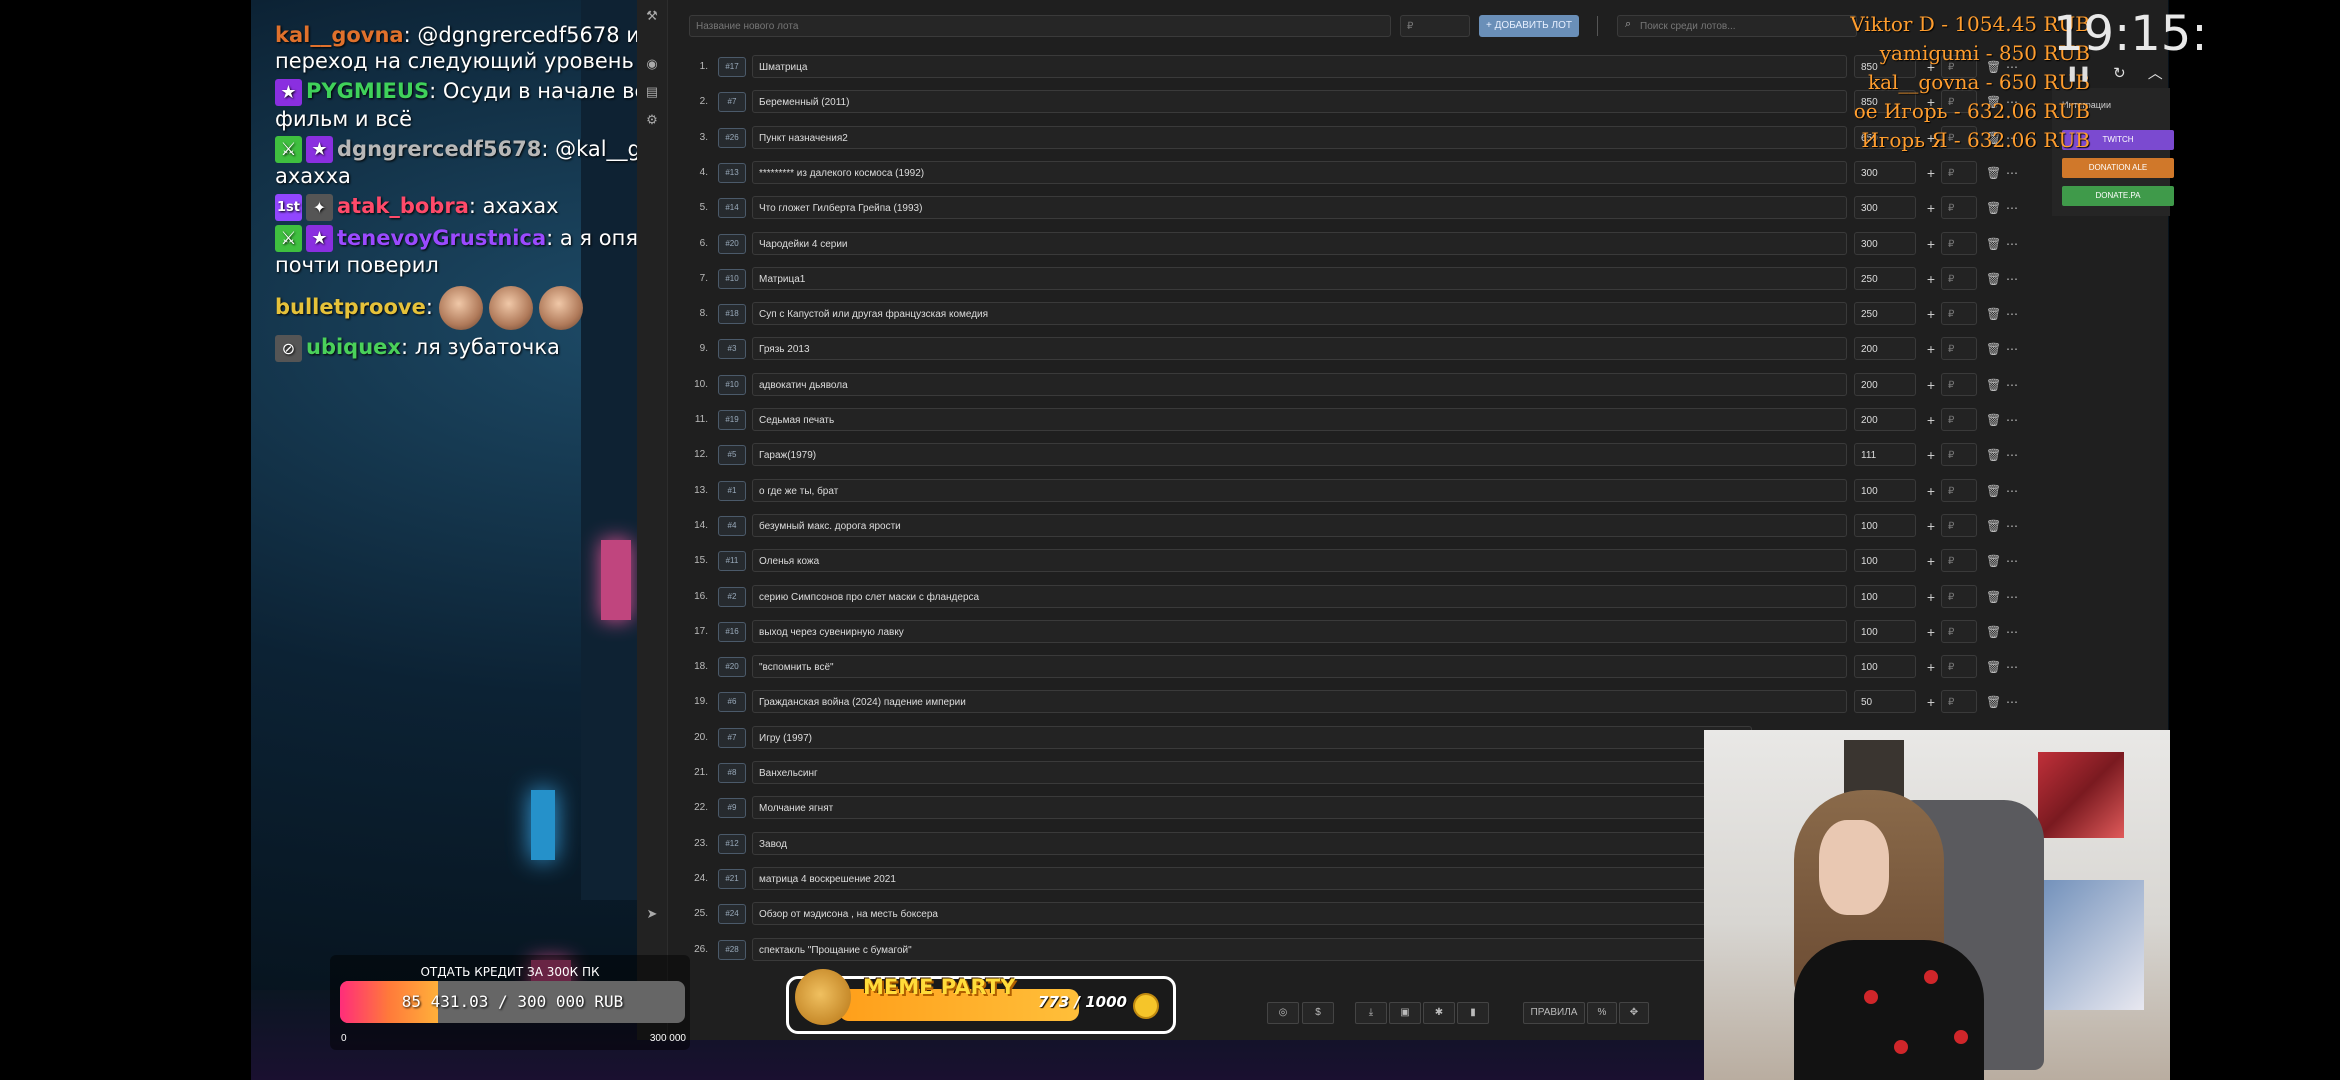 The width and height of the screenshot is (2340, 1080). Describe the element at coordinates (1885, 278) in the screenshot. I see `lot-amount-field: 250` at that location.